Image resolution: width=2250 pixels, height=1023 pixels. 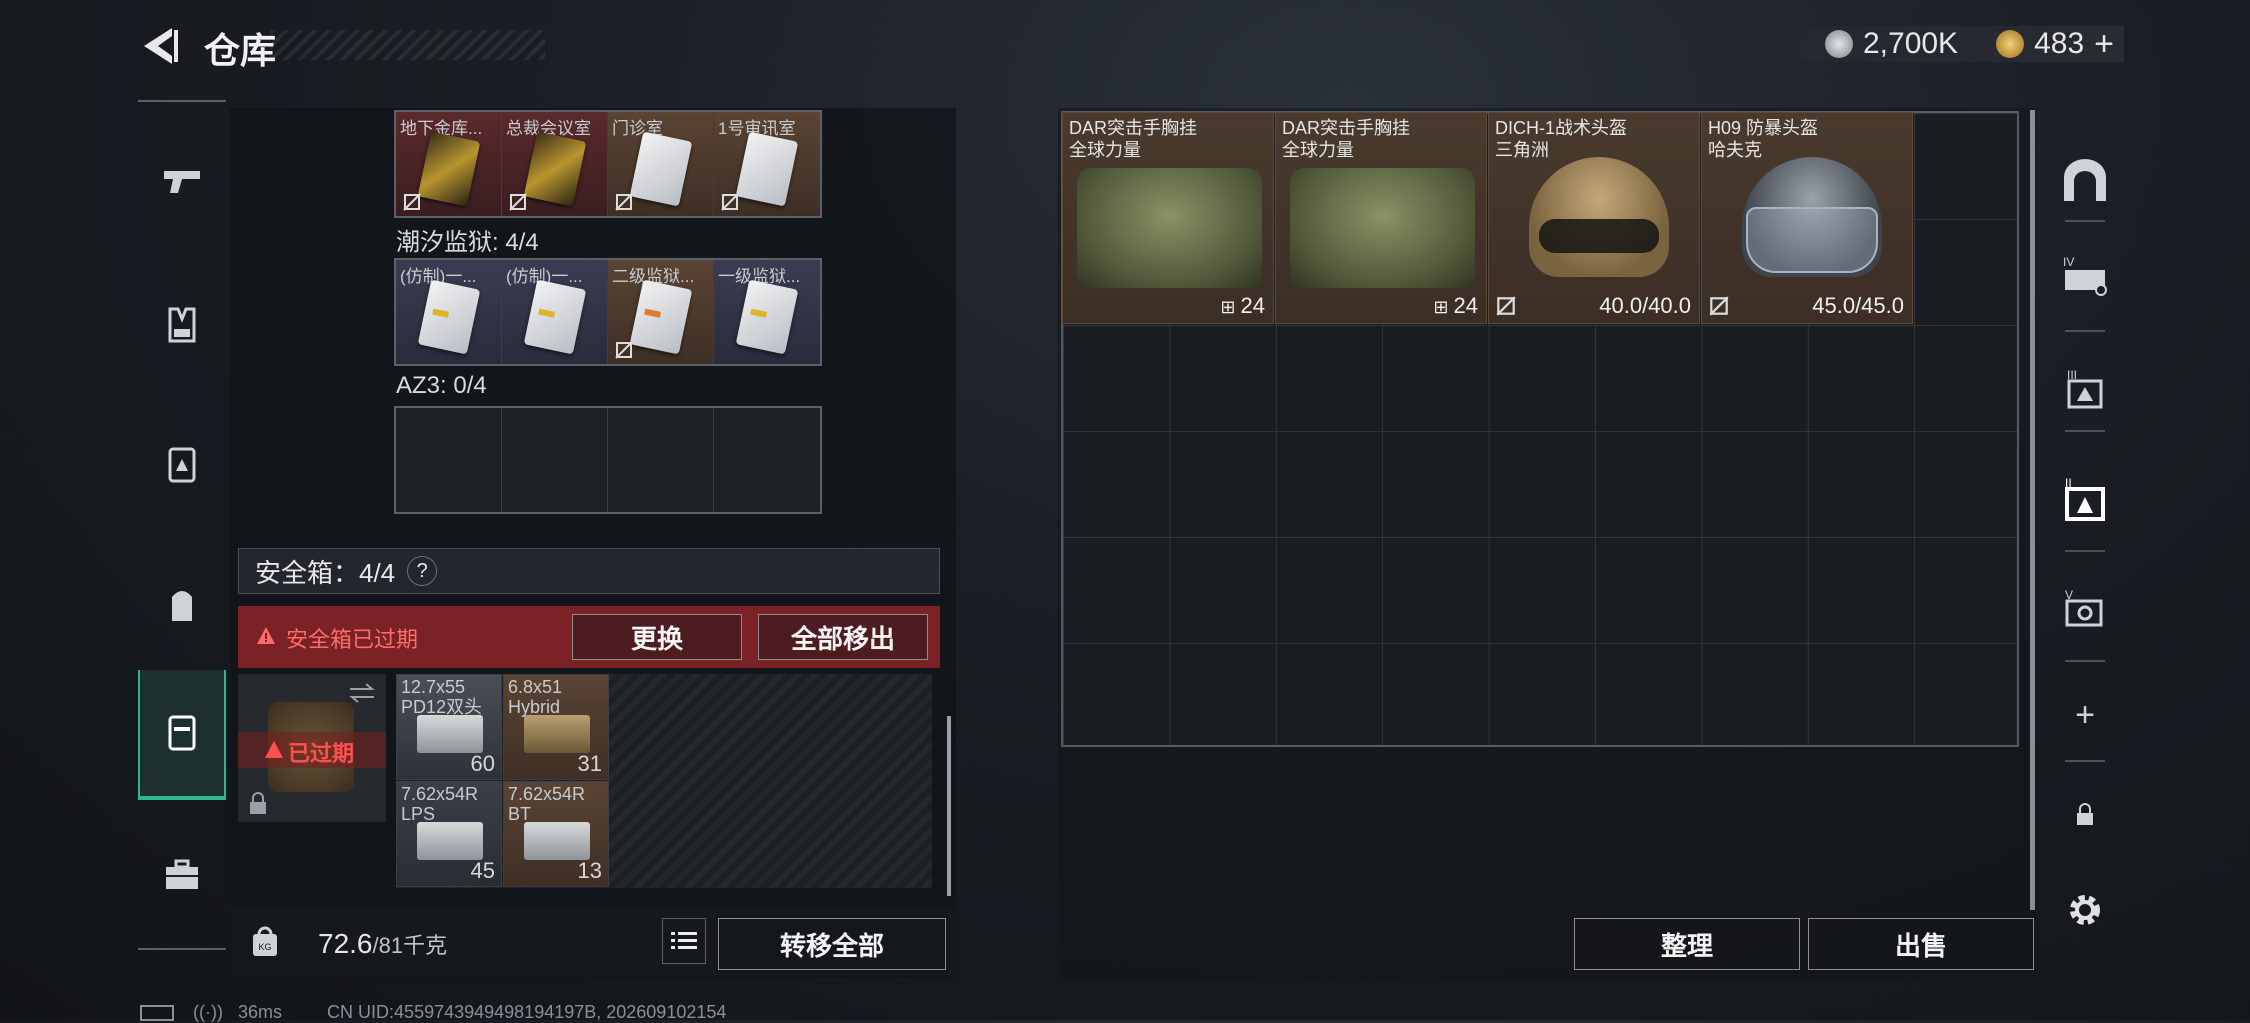 What do you see at coordinates (843, 637) in the screenshot?
I see `remove-all-button: 全部移出` at bounding box center [843, 637].